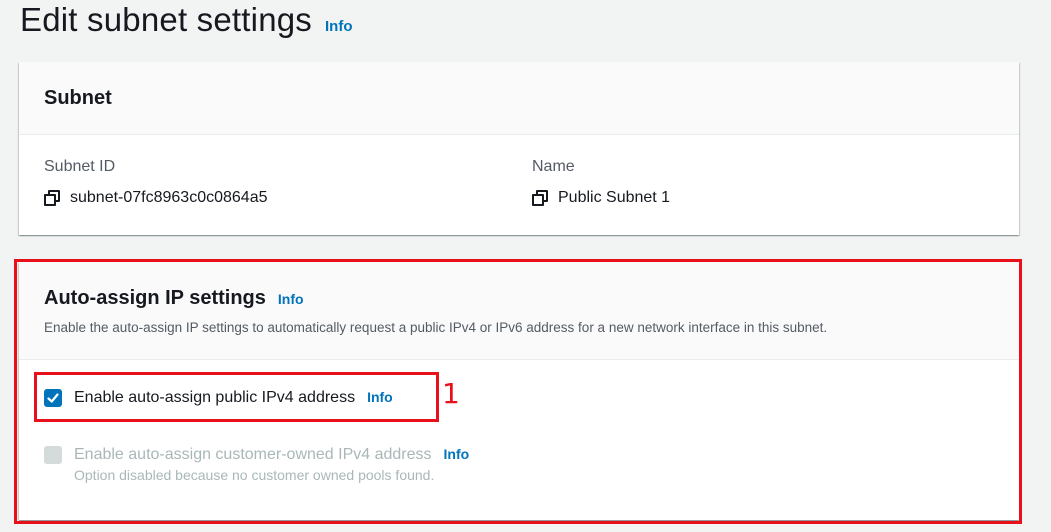  Describe the element at coordinates (155, 298) in the screenshot. I see `auto-assign-heading: Auto-assign IP settings` at that location.